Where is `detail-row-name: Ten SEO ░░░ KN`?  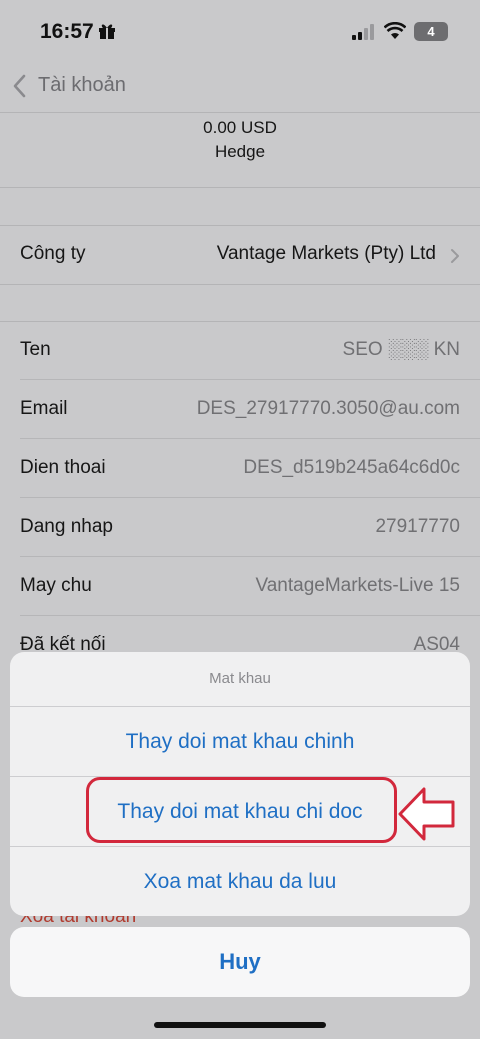
detail-row-name: Ten SEO ░░░ KN is located at coordinates (240, 351).